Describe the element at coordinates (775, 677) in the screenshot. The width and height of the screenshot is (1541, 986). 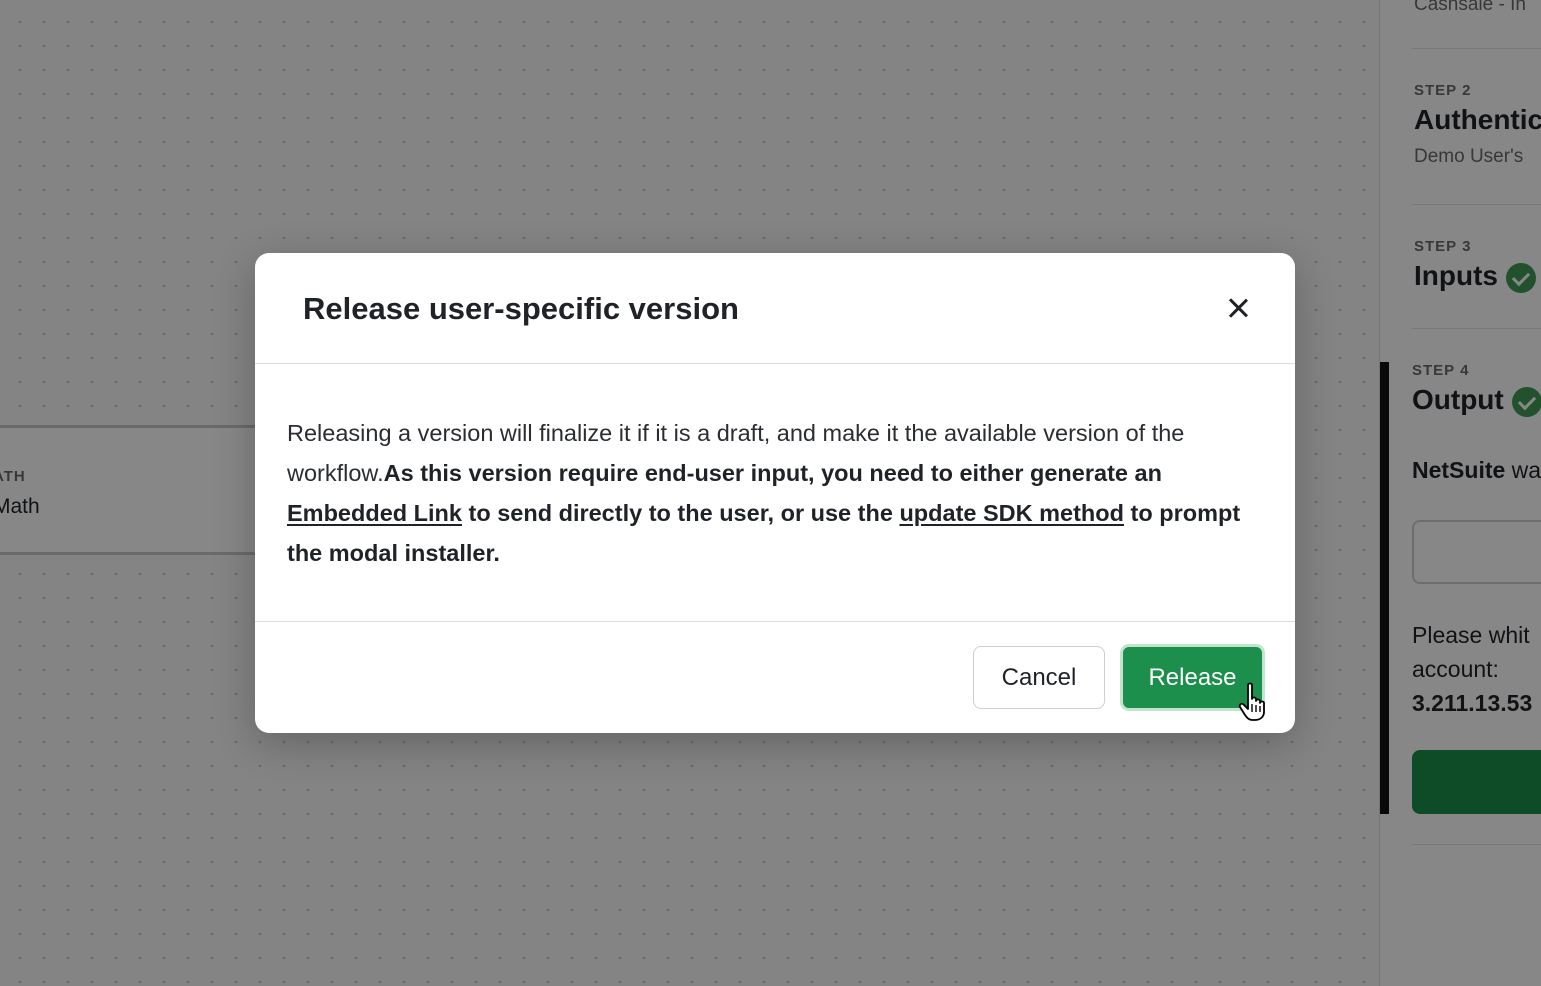
I see `dialog-footer: Cancel Release` at that location.